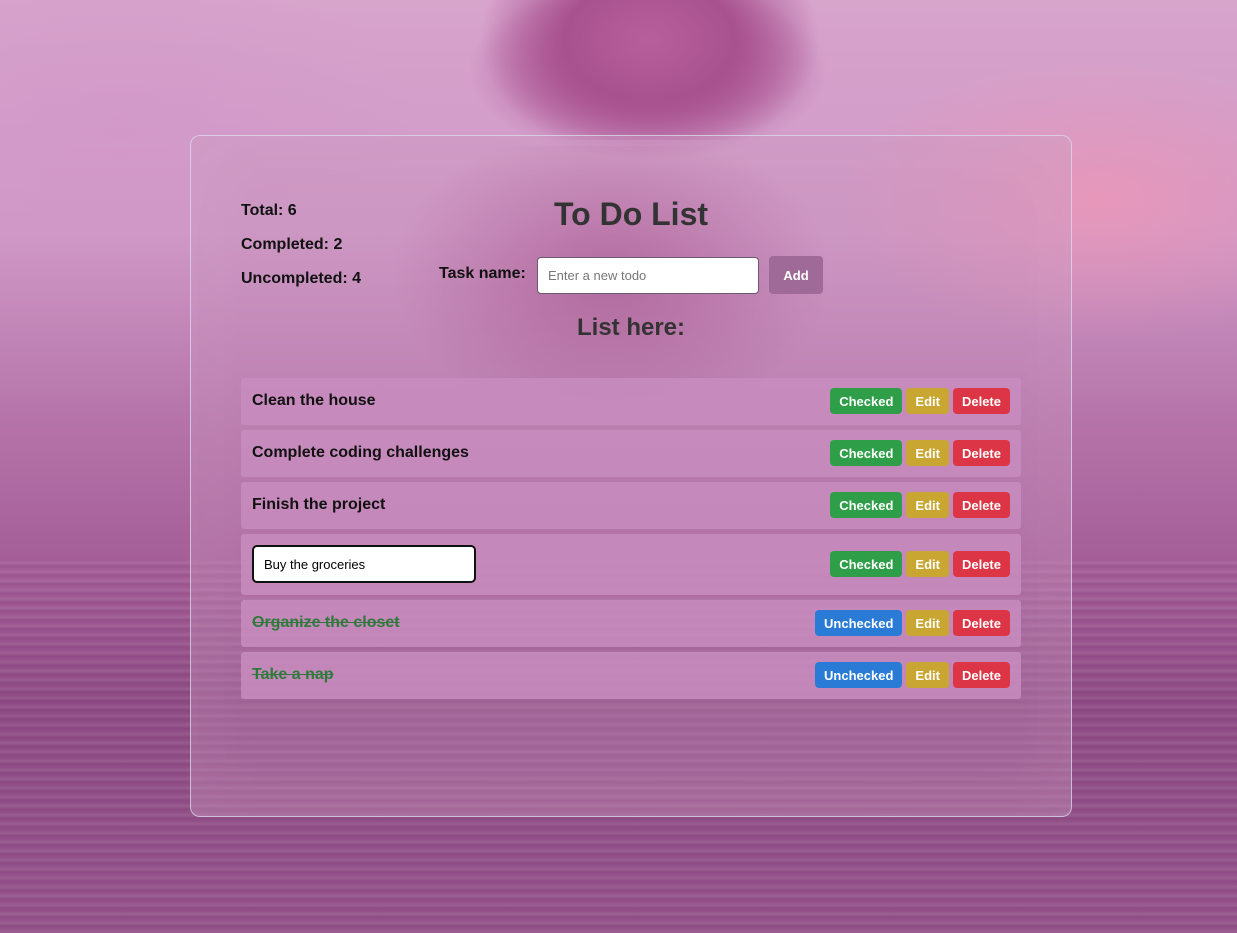  I want to click on uncompleted-count: Uncompleted: 4, so click(301, 278).